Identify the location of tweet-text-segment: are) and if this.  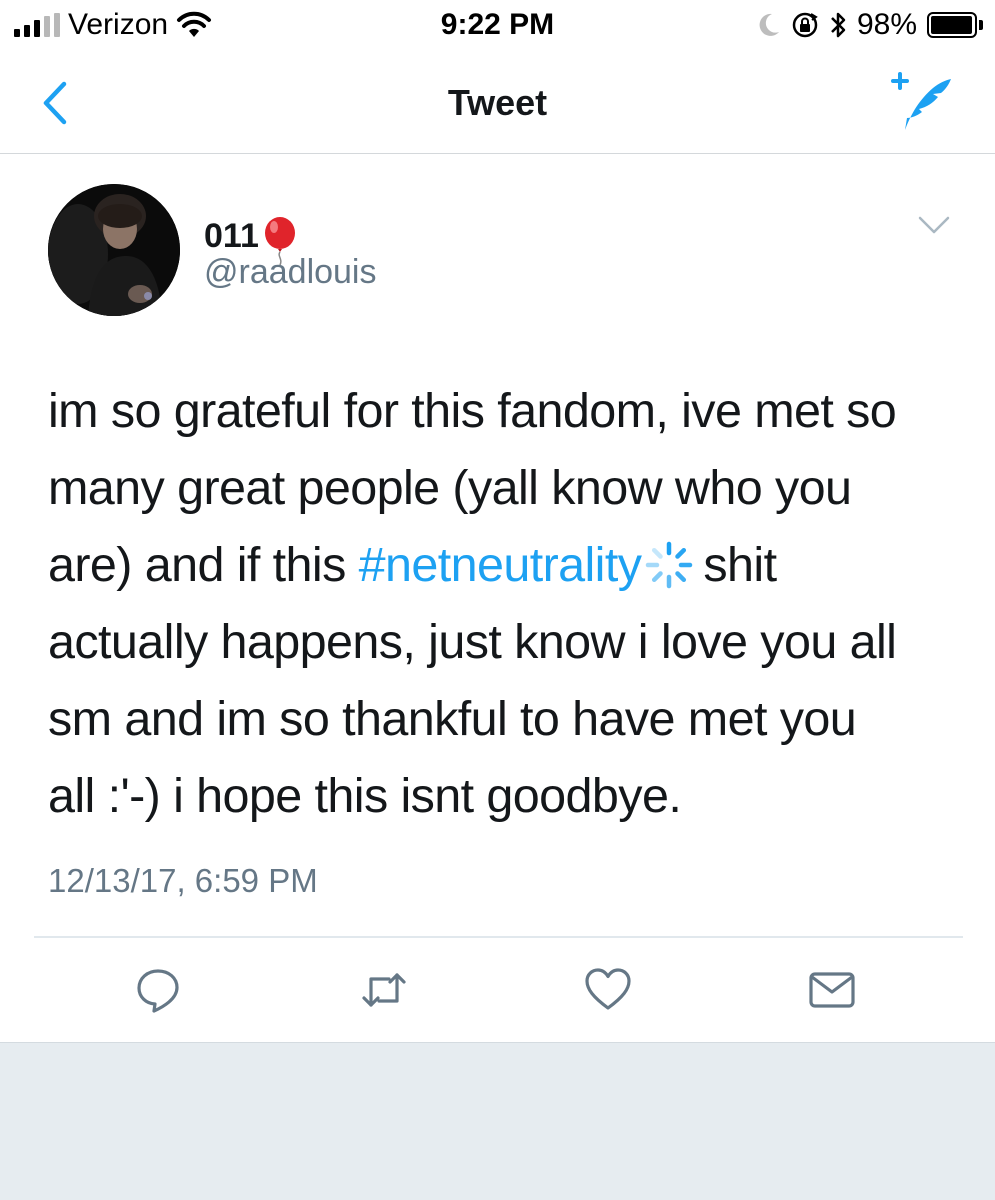
(203, 565).